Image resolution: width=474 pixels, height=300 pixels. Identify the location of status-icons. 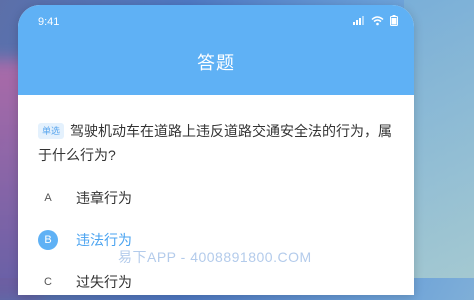
(375, 22).